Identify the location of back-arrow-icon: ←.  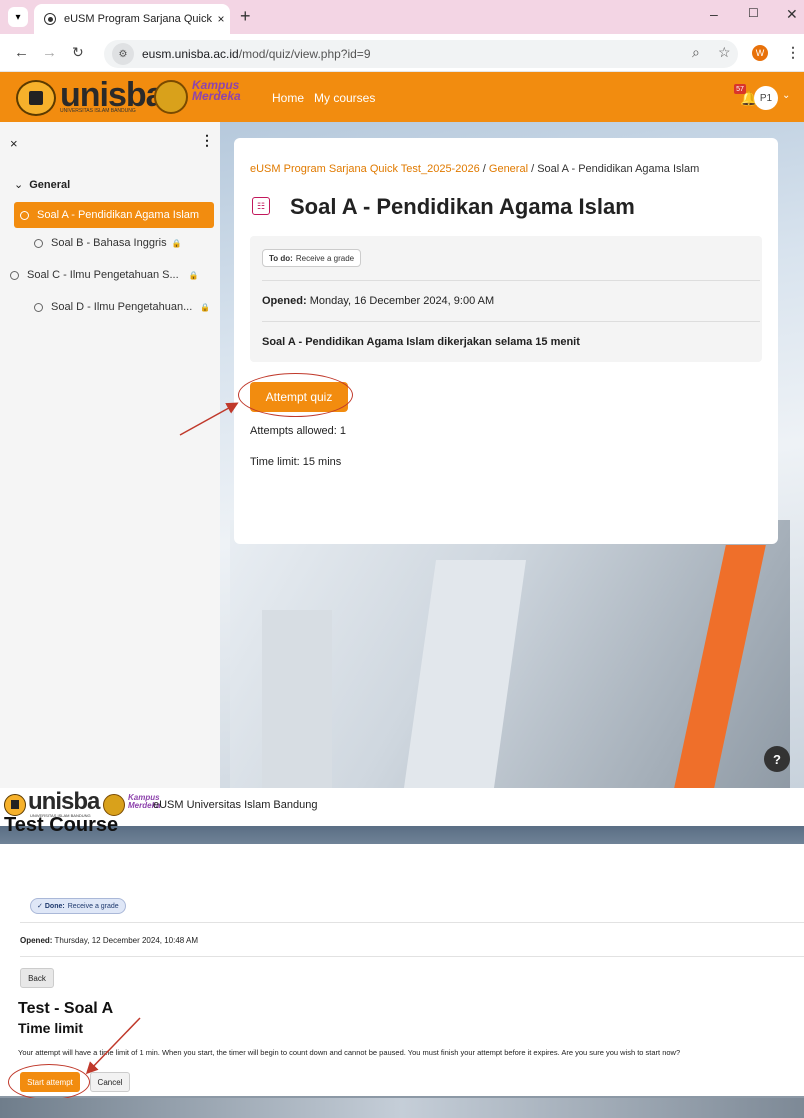
(21, 52).